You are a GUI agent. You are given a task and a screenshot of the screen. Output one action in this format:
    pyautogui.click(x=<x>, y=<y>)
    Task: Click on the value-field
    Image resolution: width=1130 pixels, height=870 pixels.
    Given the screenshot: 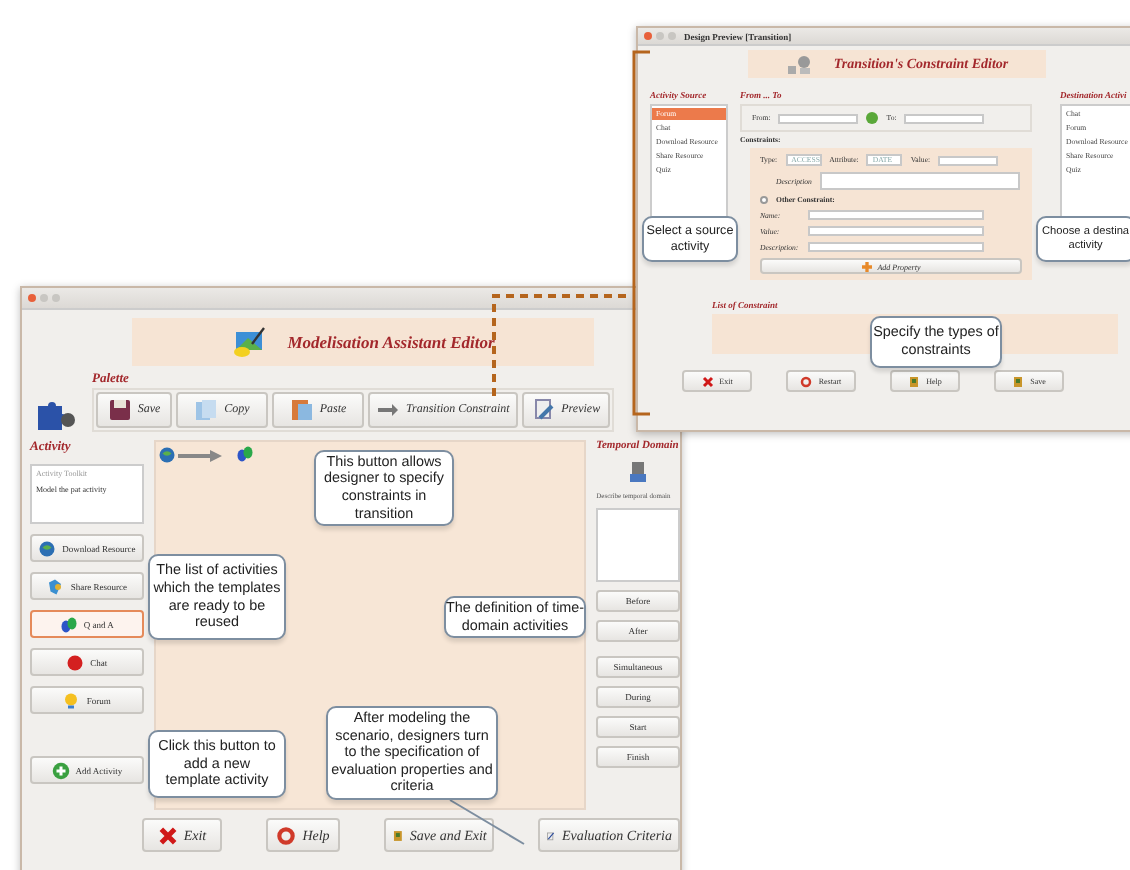 What is the action you would take?
    pyautogui.click(x=968, y=160)
    